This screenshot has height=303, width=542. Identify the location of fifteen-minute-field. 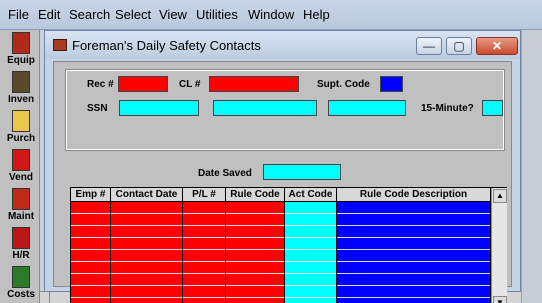
(492, 108).